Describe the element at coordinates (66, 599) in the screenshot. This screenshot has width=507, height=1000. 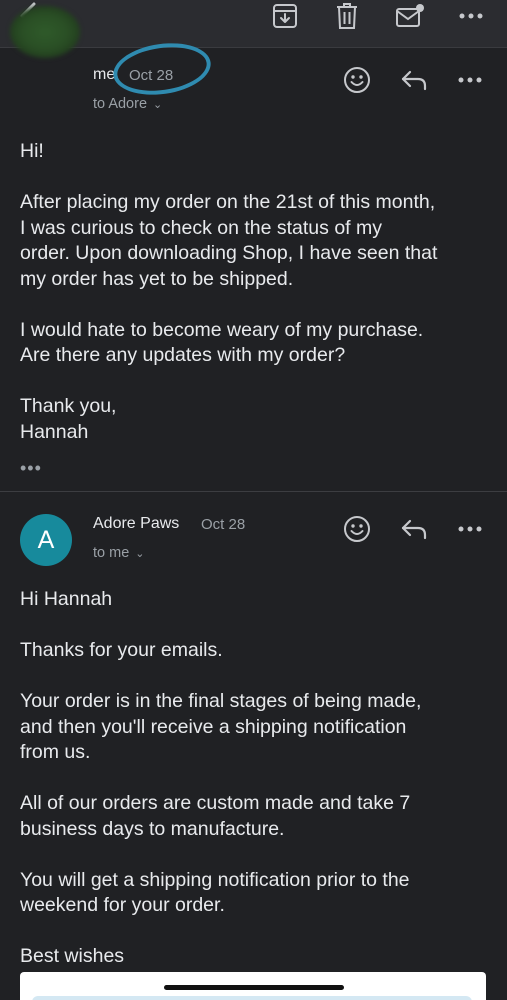
I see `body-line: Hi Hannah` at that location.